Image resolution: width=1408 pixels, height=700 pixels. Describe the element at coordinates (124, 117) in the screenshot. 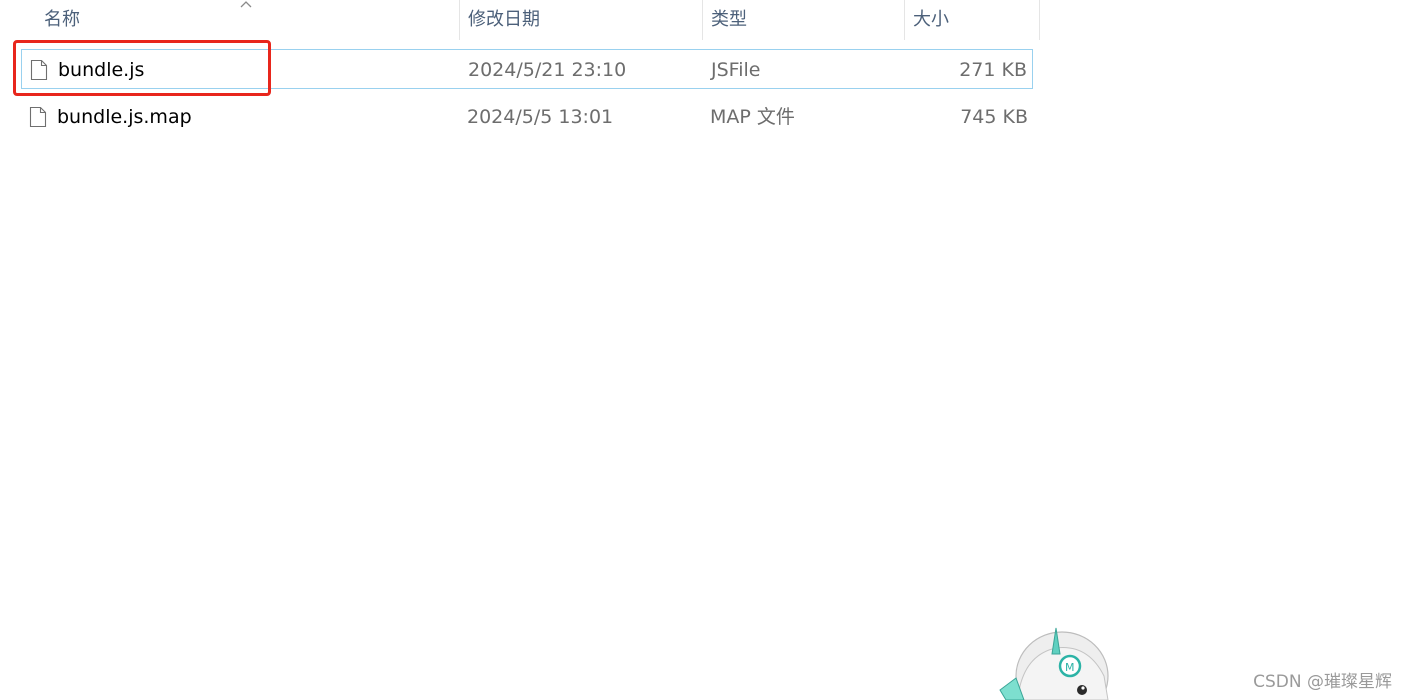

I see `file-name: bundle.js.map` at that location.